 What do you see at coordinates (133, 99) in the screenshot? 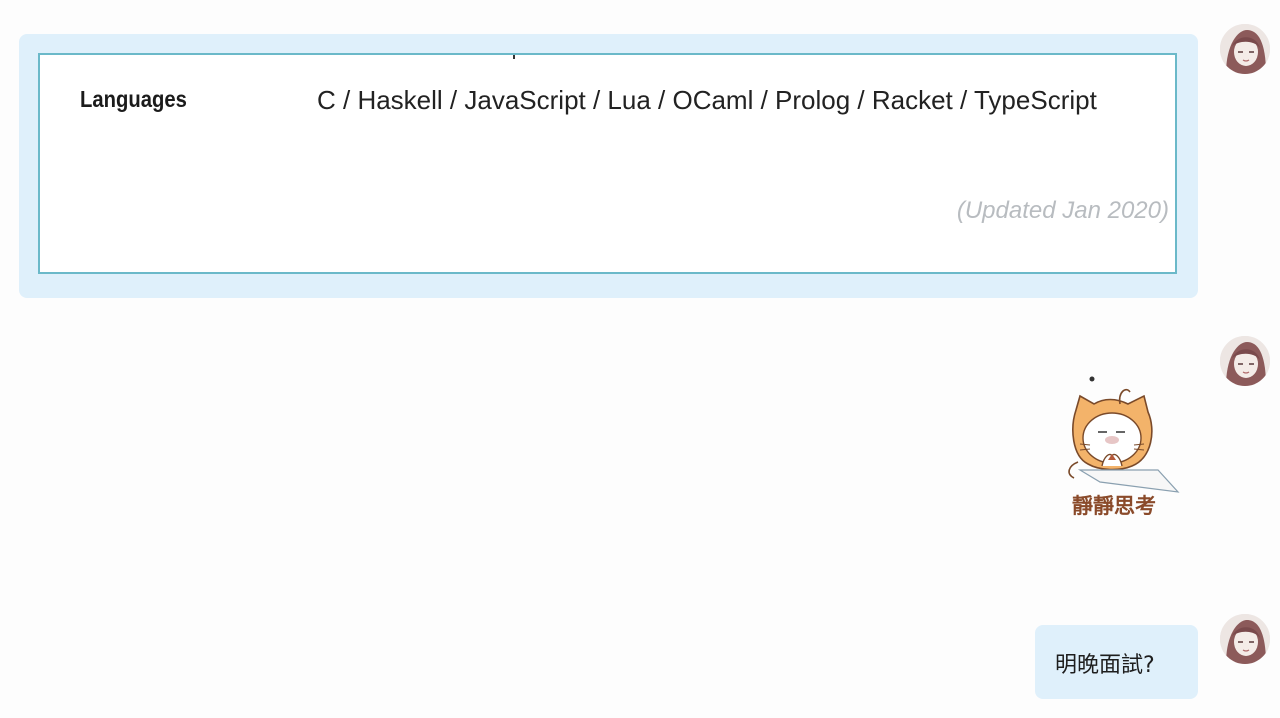
I see `languages-label: Languages` at bounding box center [133, 99].